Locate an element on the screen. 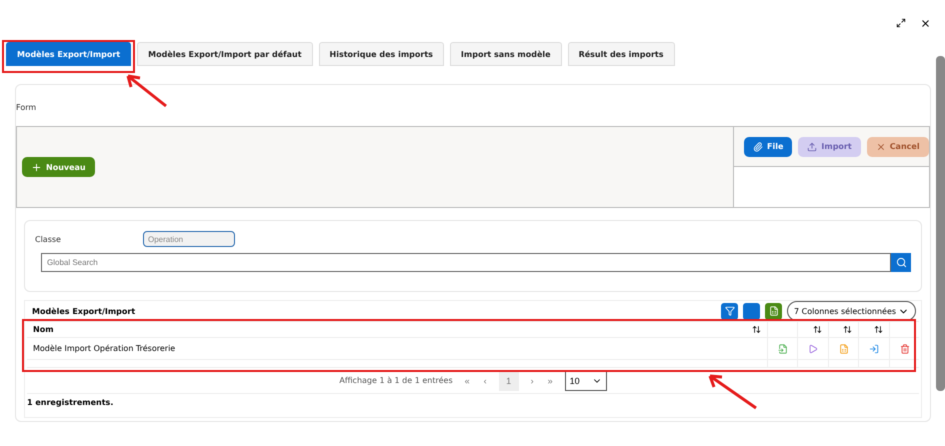 This screenshot has width=945, height=446. record-count: 1 enregistrements. is located at coordinates (70, 402).